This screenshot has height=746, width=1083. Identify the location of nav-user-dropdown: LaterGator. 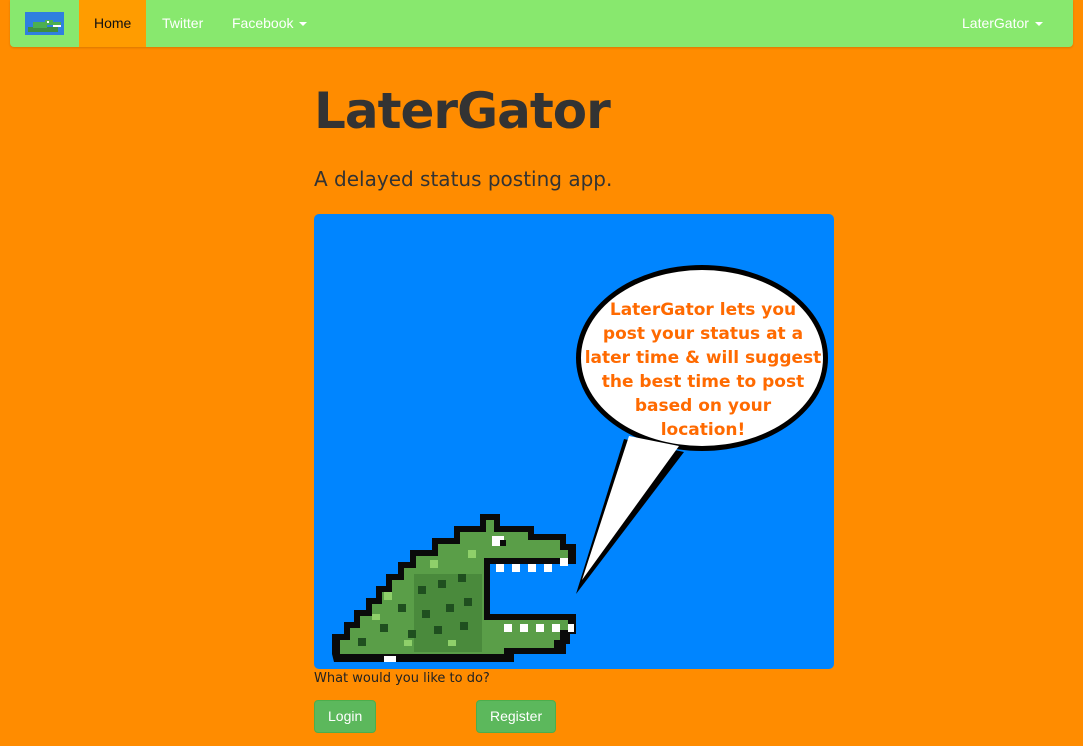
(1002, 23).